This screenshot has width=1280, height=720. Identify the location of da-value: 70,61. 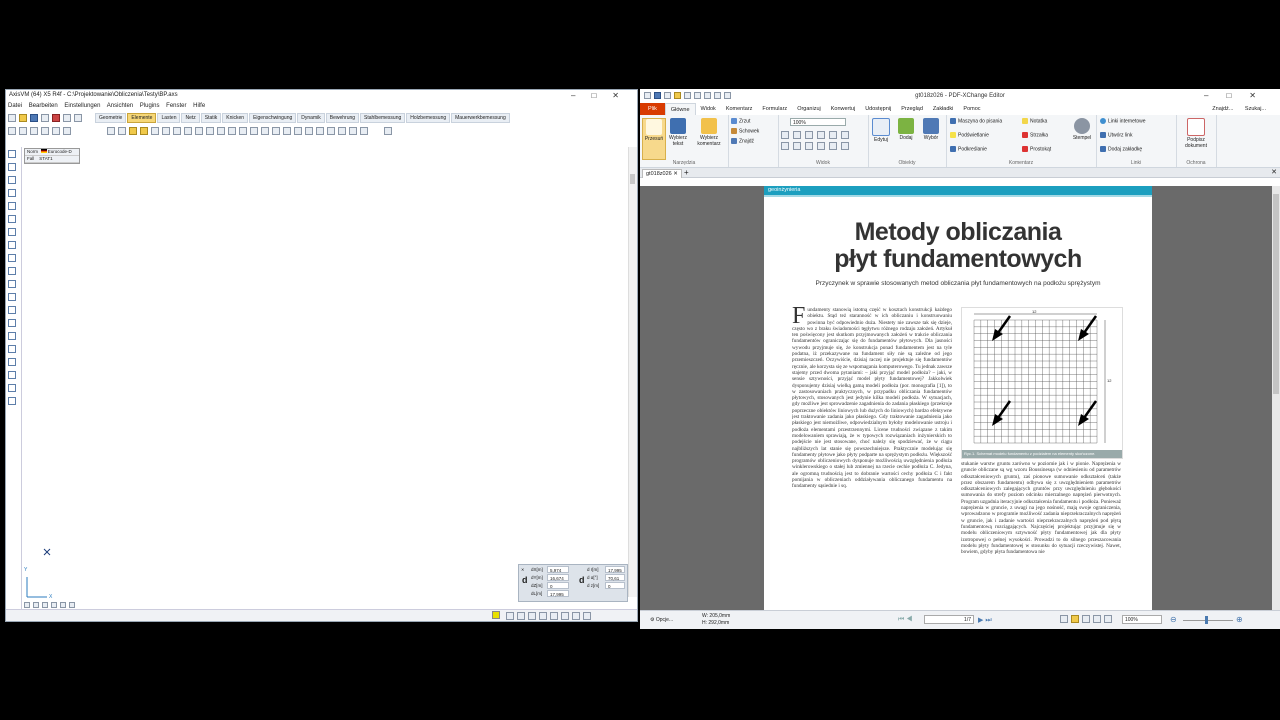
(615, 577).